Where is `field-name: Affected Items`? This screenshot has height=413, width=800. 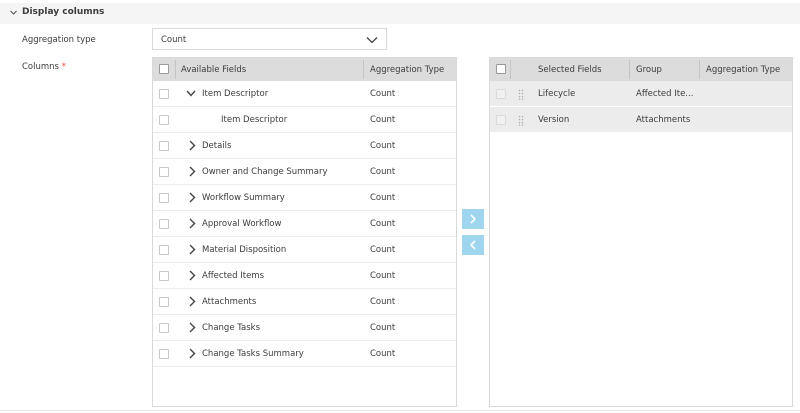
field-name: Affected Items is located at coordinates (233, 276).